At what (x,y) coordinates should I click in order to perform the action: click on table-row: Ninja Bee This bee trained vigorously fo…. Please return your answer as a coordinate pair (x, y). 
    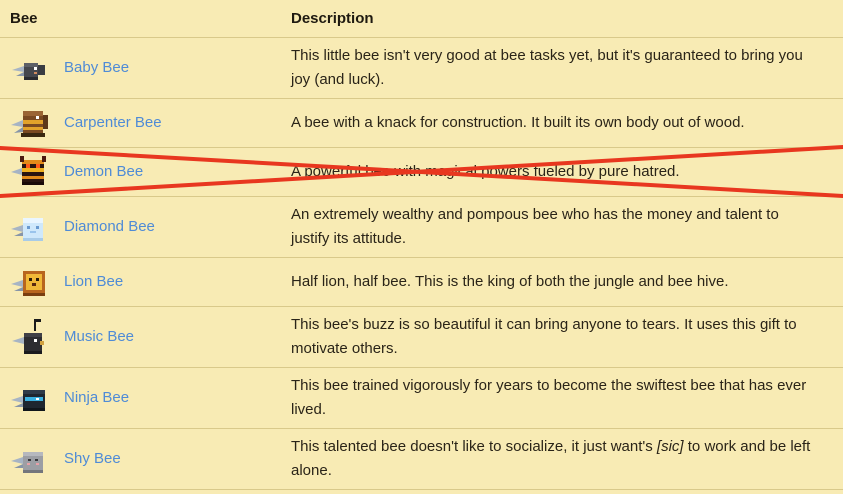
    Looking at the image, I should click on (421, 397).